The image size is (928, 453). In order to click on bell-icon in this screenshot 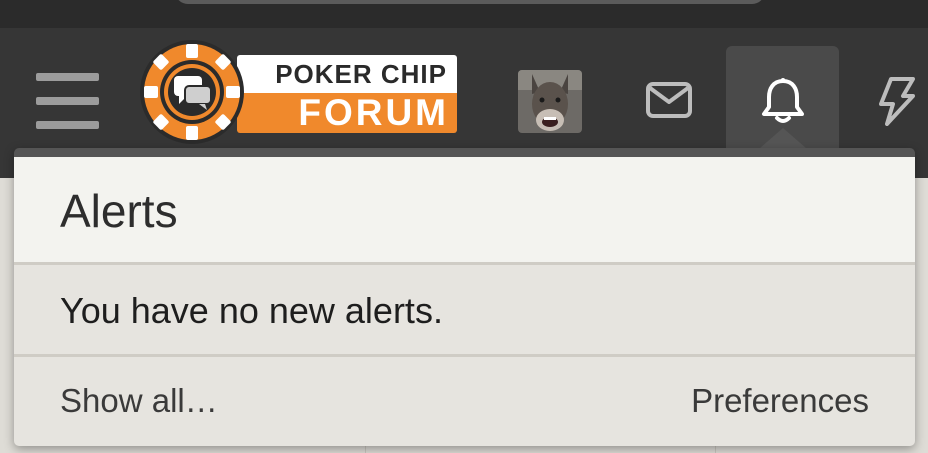, I will do `click(783, 101)`.